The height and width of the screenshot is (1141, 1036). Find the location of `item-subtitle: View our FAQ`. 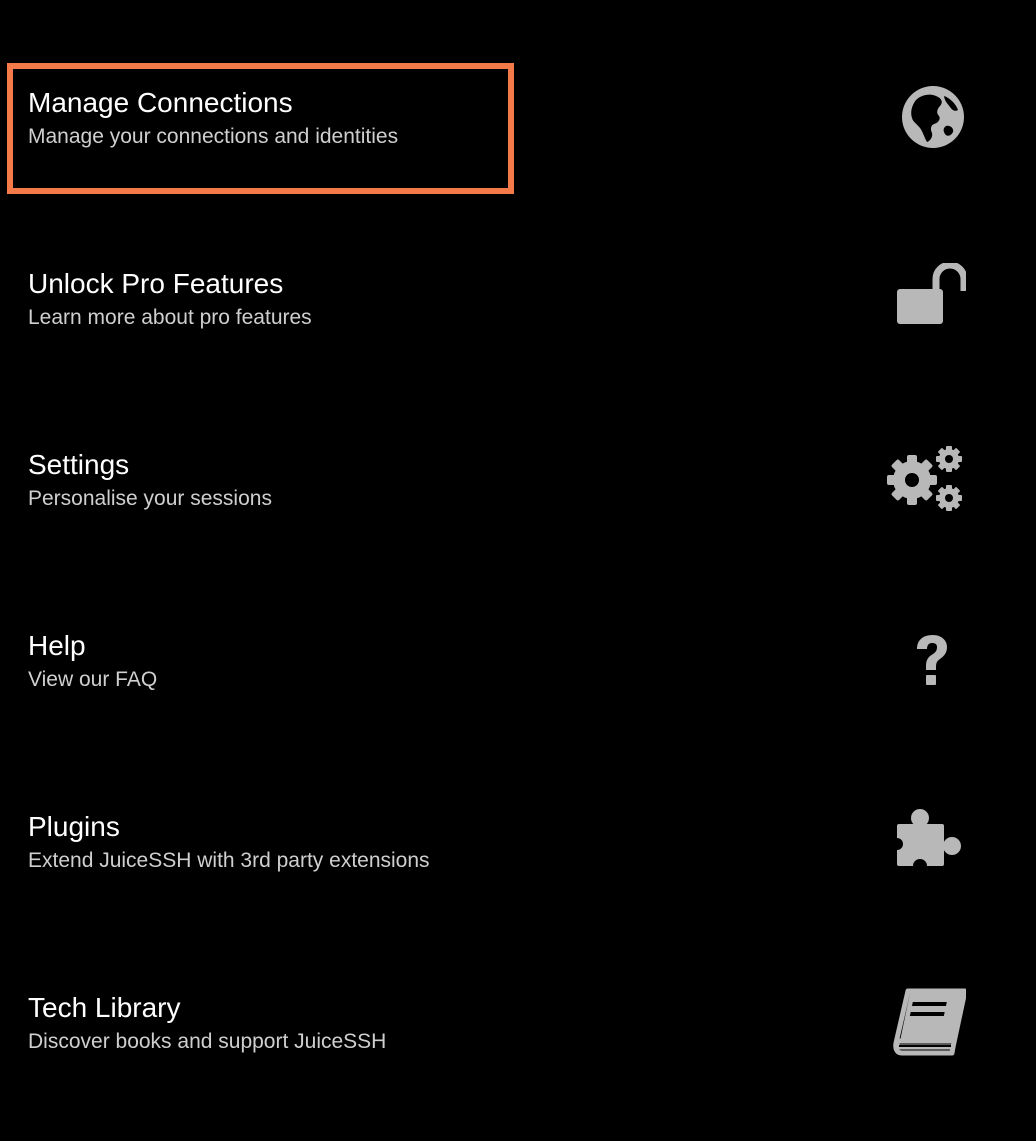

item-subtitle: View our FAQ is located at coordinates (93, 679).